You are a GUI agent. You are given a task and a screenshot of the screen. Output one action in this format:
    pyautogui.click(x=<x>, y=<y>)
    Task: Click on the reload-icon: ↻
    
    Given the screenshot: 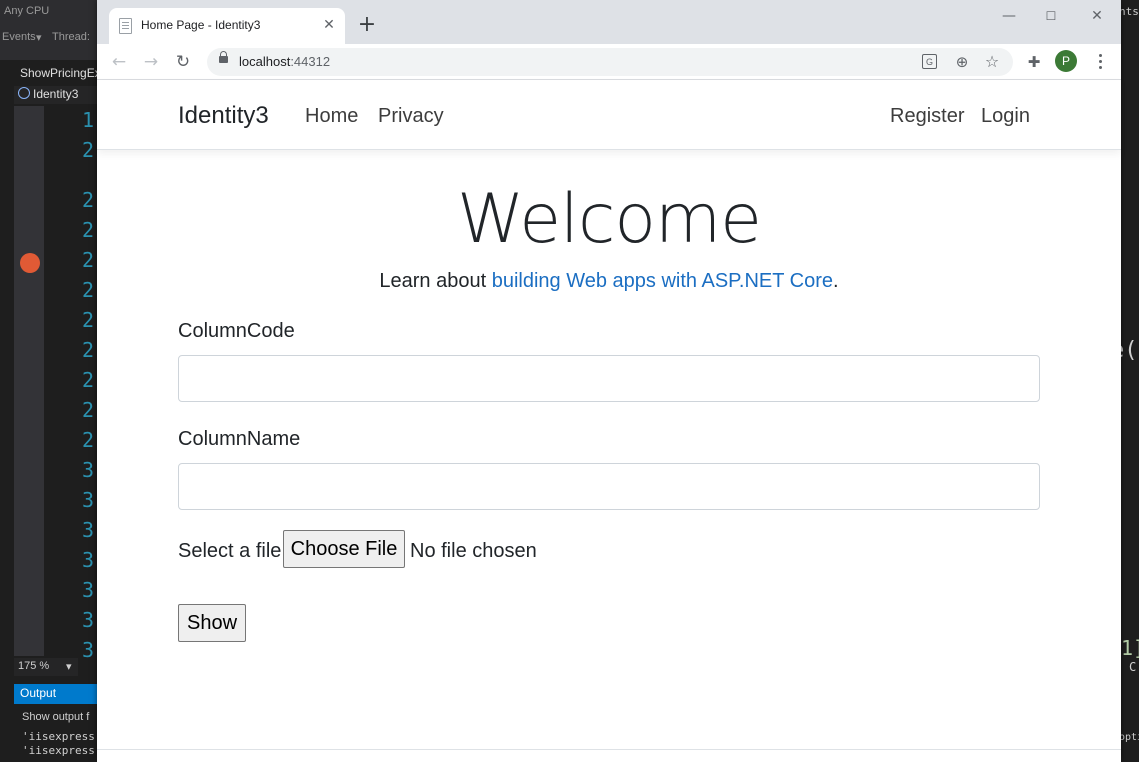 What is the action you would take?
    pyautogui.click(x=183, y=62)
    